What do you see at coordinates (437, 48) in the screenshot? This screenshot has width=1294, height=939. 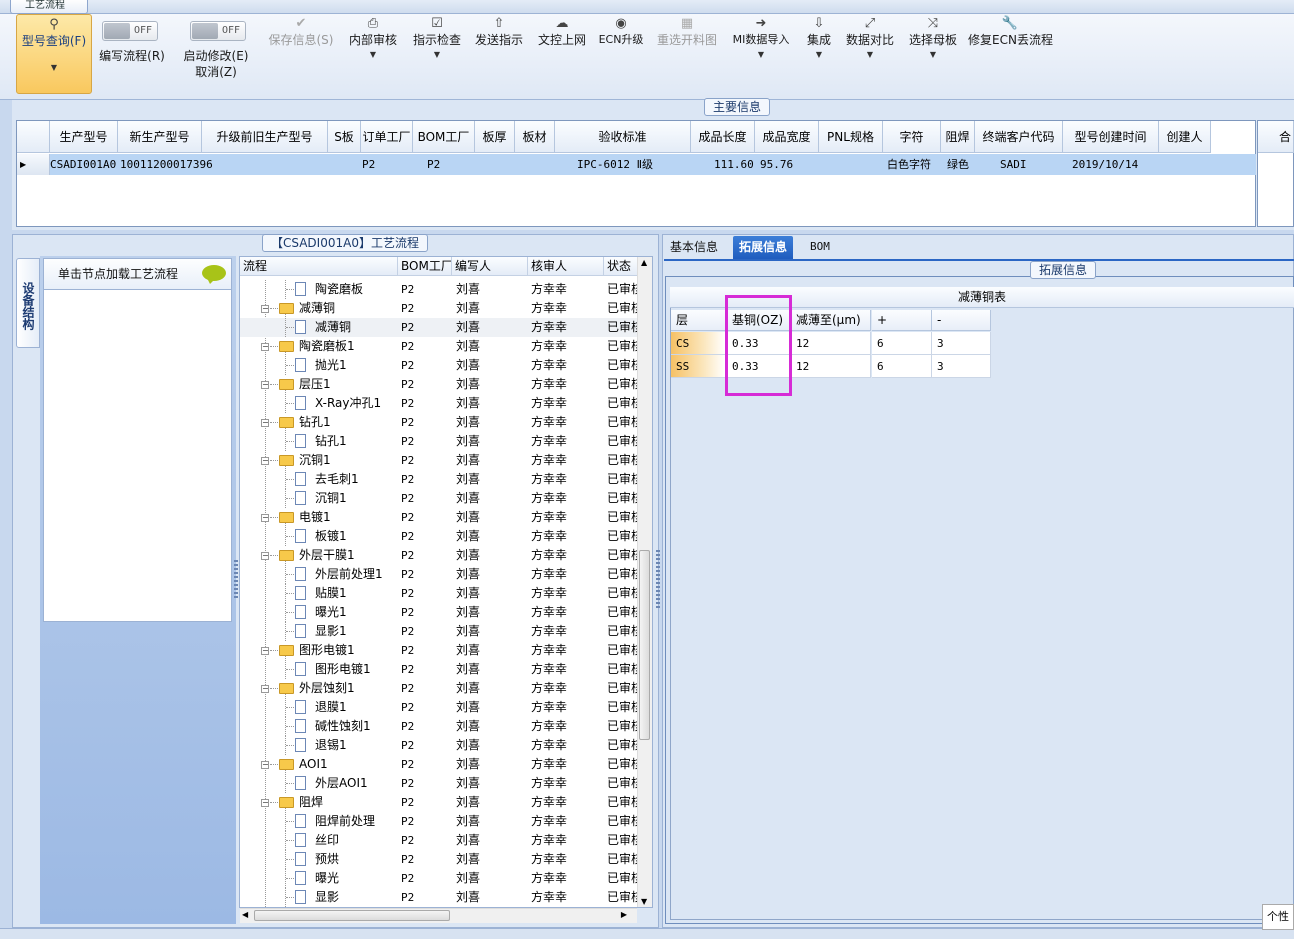 I see `instruction-check-button: ☑ 指示检查 ▼` at bounding box center [437, 48].